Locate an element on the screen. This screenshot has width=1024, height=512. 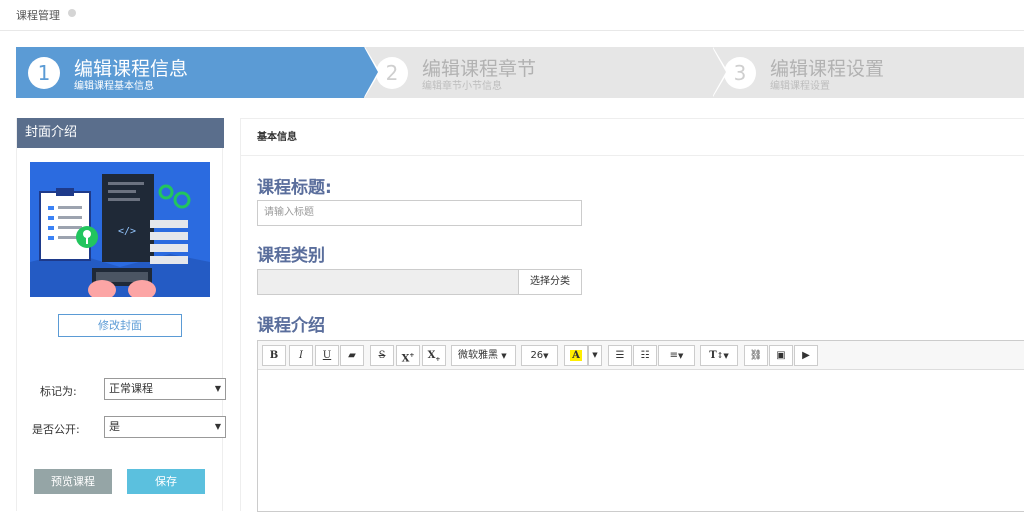
underline-button: U is located at coordinates (327, 355).